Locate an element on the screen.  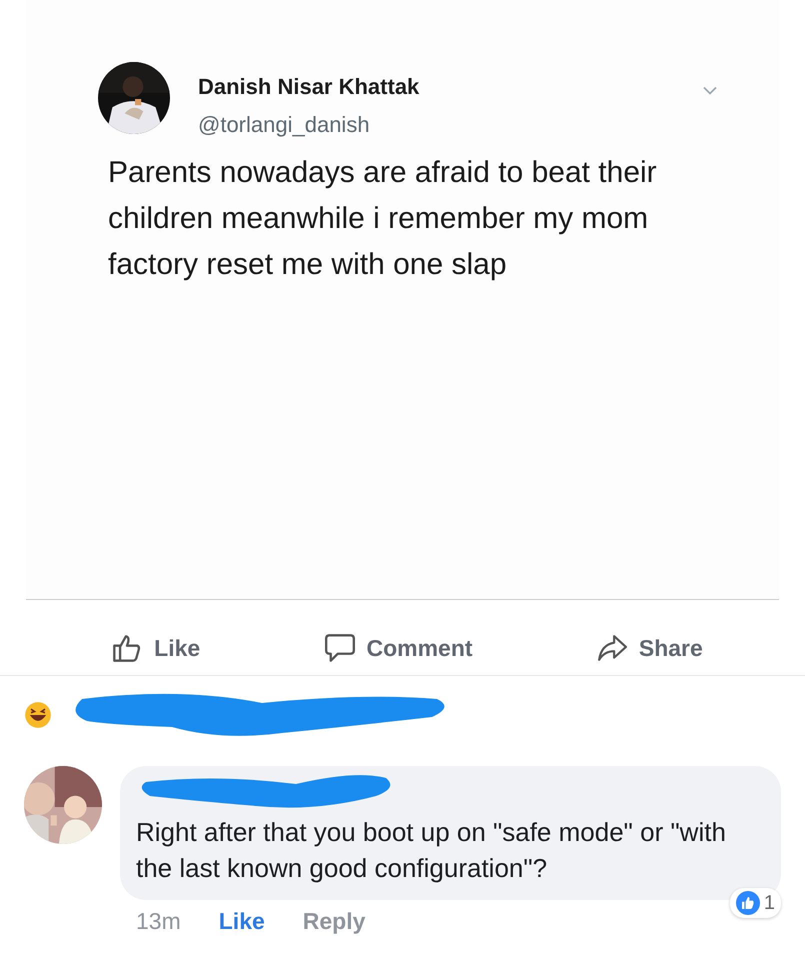
reply-link: Reply is located at coordinates (334, 921).